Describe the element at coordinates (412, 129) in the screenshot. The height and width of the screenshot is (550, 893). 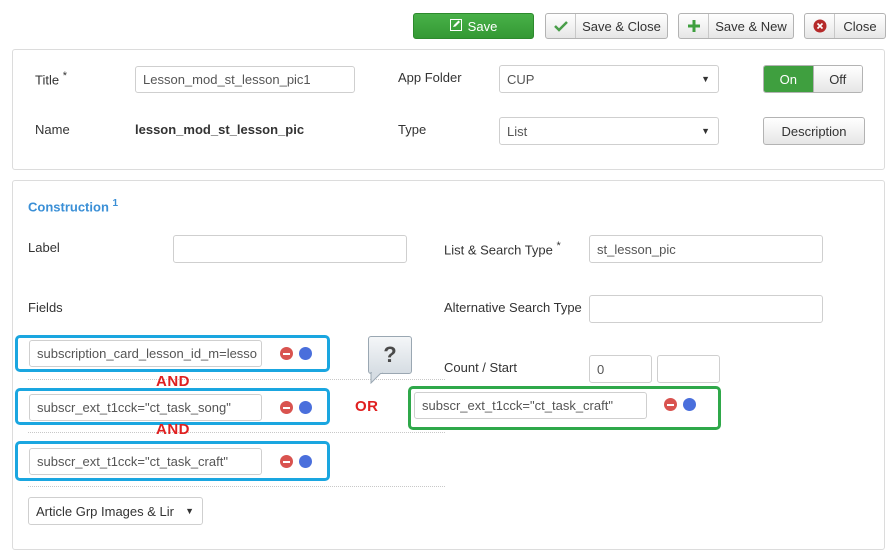
I see `type-label: Type` at that location.